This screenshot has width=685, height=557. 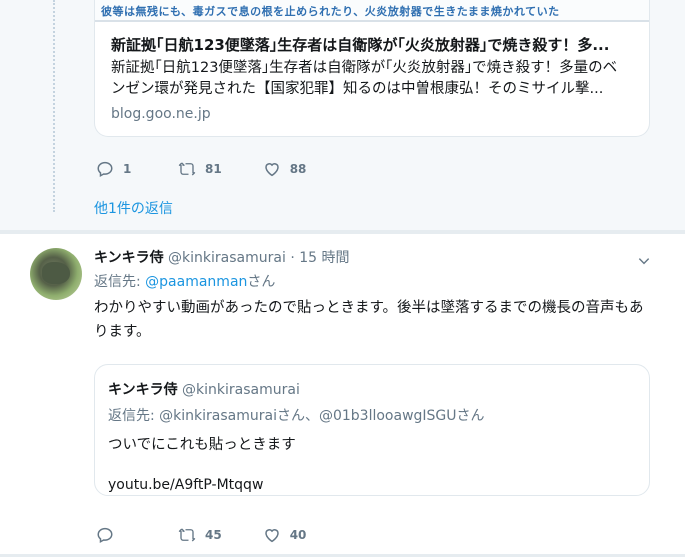 I want to click on like-count: 40, so click(x=298, y=535).